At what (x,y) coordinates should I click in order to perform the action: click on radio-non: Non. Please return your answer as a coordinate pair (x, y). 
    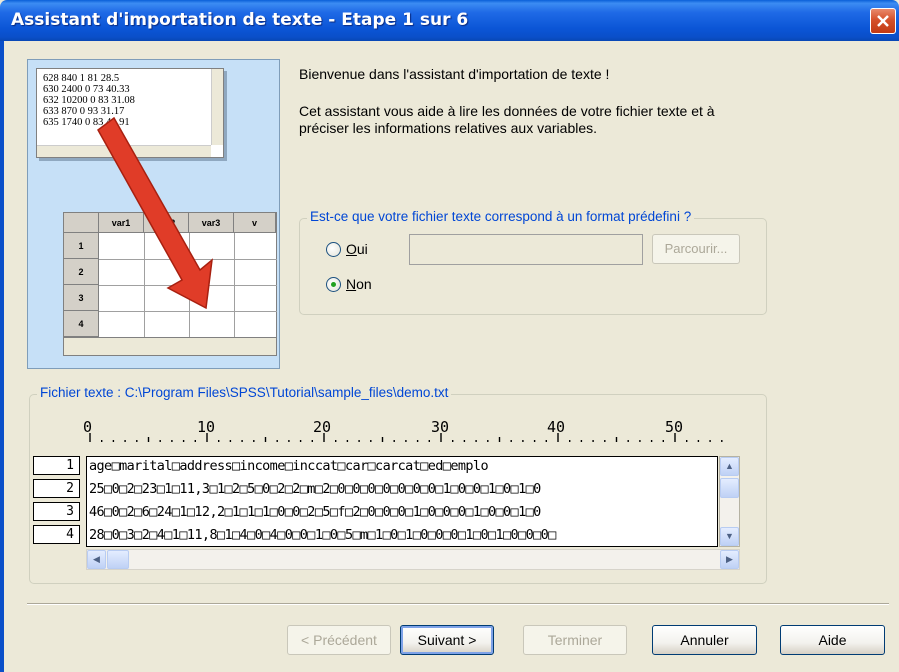
    Looking at the image, I should click on (349, 284).